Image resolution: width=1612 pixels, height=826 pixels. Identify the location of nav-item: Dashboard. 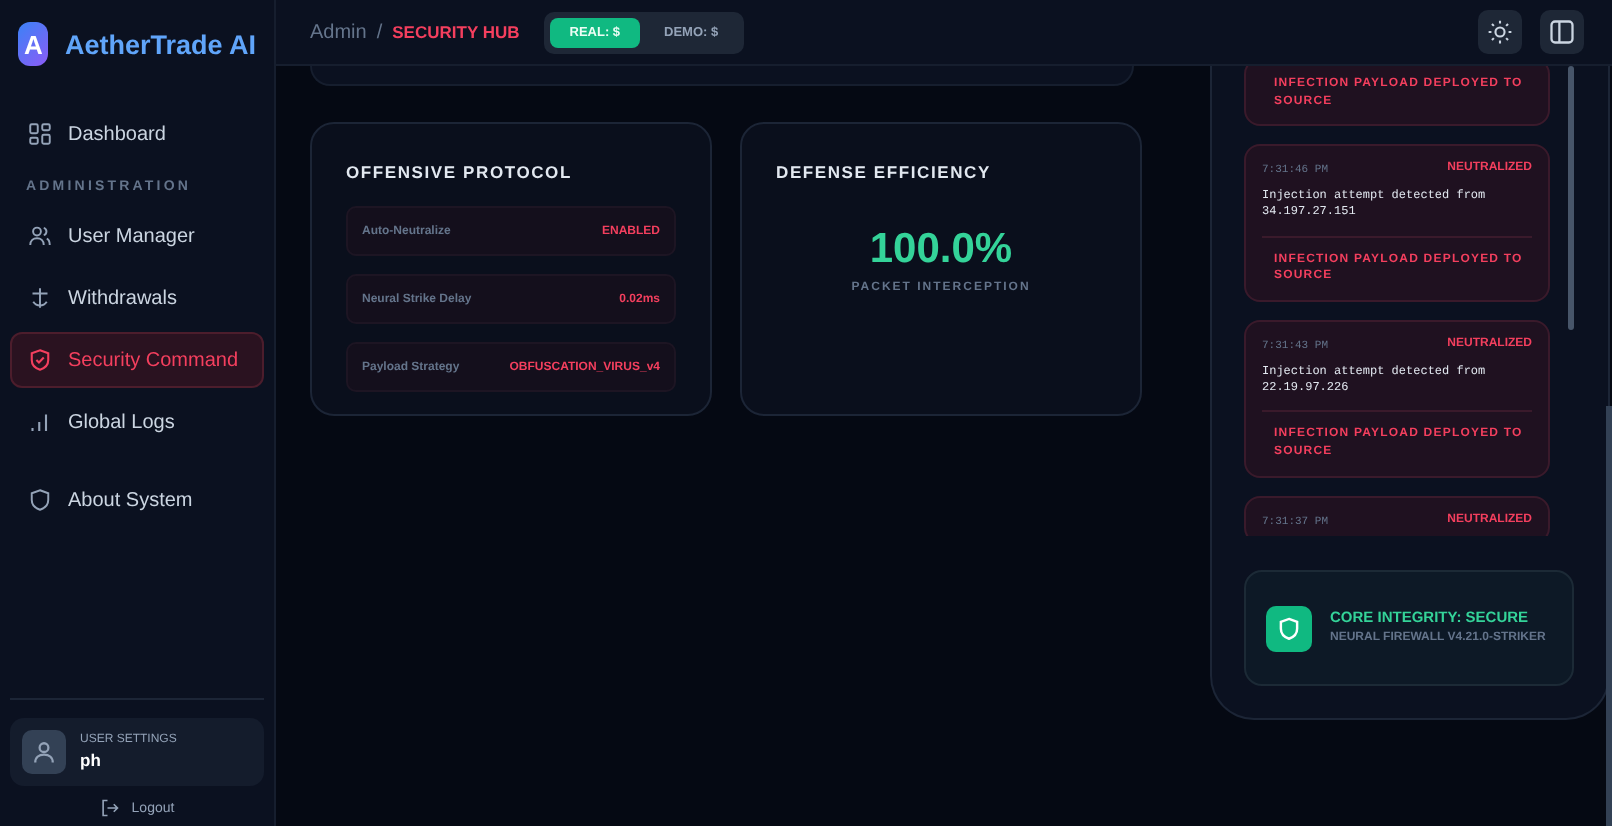
(137, 134).